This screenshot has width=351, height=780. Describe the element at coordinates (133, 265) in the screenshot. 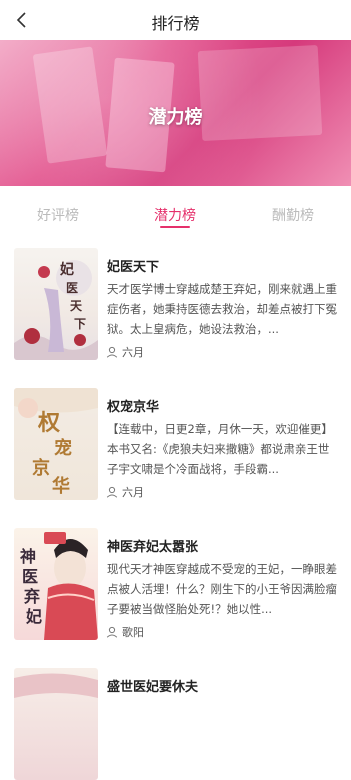

I see `book-title: 妃医天下` at that location.